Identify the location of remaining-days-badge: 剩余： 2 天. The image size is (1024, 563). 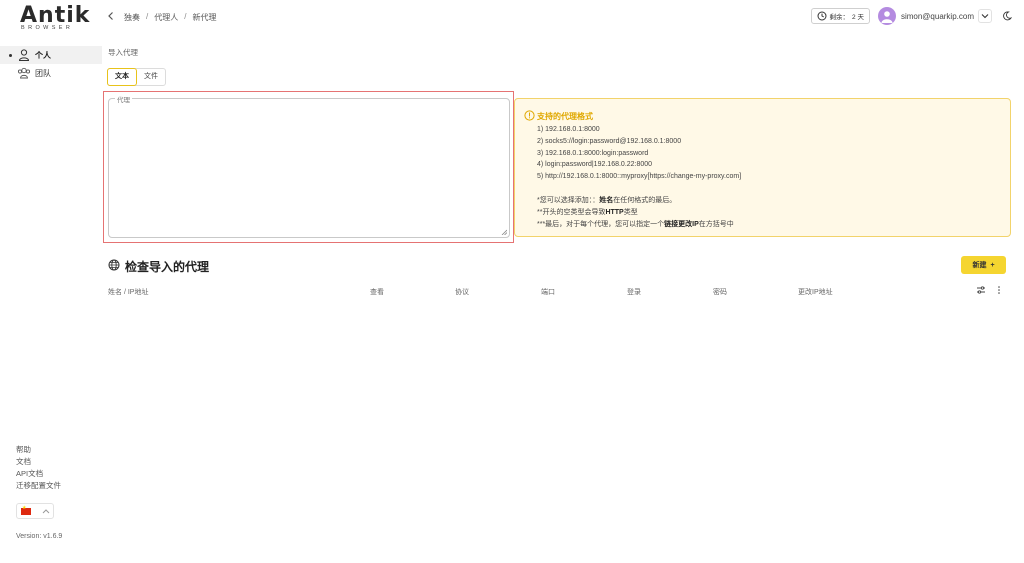
(840, 16).